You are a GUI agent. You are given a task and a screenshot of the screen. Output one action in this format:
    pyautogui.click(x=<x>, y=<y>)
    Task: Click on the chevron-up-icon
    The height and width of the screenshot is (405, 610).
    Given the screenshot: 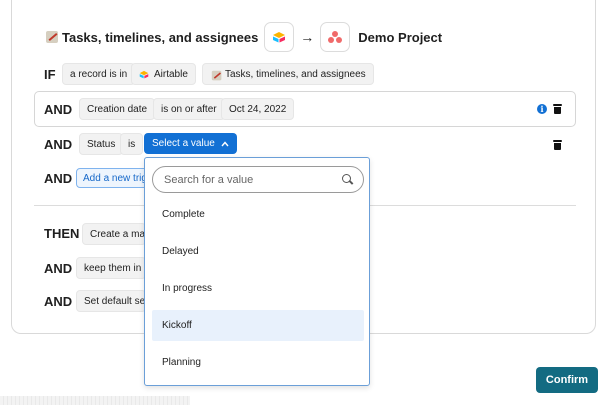 What is the action you would take?
    pyautogui.click(x=225, y=144)
    